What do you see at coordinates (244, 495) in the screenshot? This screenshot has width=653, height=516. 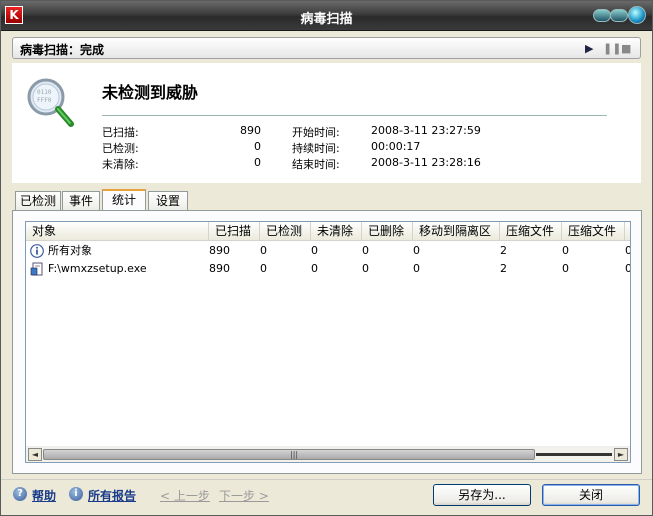 I see `next-step-link: 下一步 >` at bounding box center [244, 495].